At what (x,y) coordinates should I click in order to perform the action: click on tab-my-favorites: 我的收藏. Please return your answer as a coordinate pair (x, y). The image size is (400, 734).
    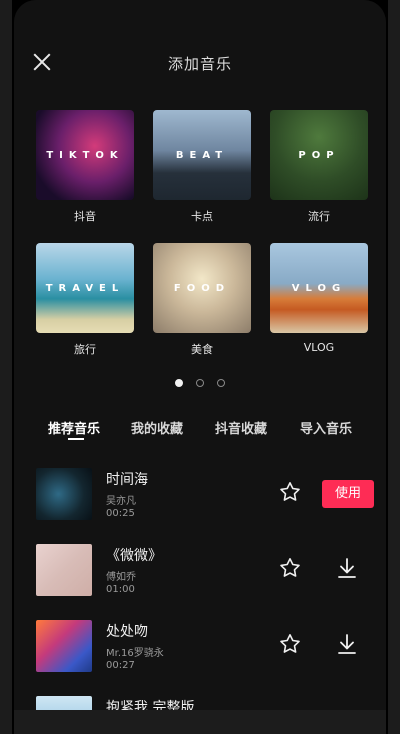
    Looking at the image, I should click on (157, 427).